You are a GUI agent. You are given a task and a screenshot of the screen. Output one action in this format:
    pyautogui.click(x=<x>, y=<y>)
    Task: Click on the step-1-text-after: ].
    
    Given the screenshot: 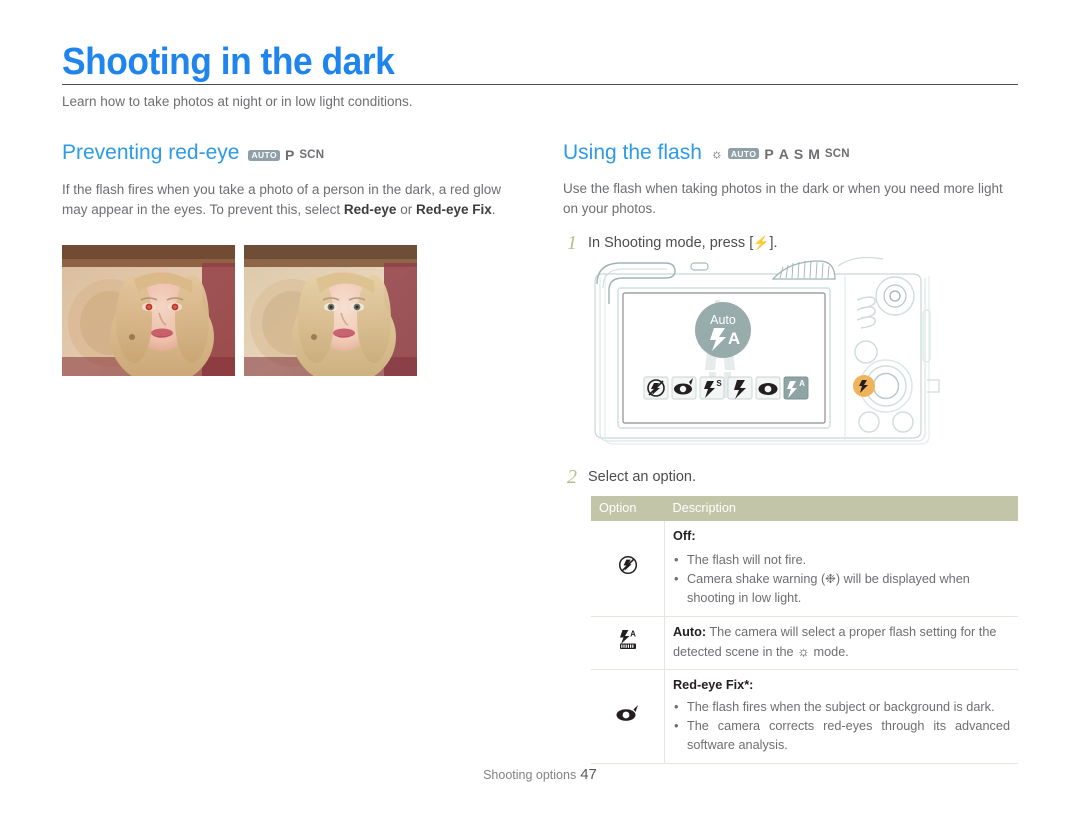 What is the action you would take?
    pyautogui.click(x=773, y=243)
    